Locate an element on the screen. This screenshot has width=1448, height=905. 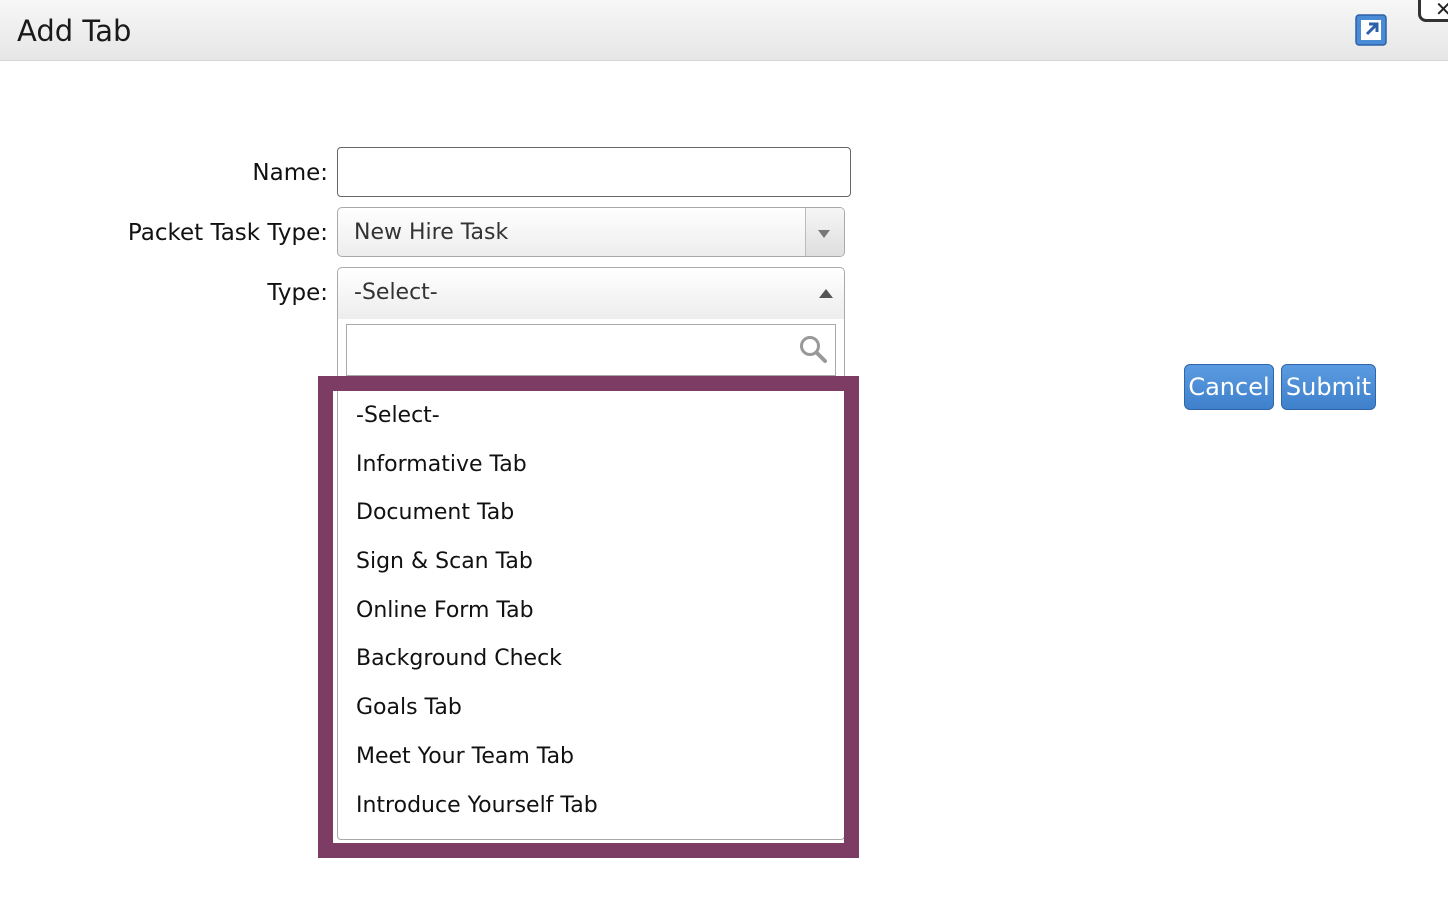
packet-task-type-label: Packet Task Type: is located at coordinates (227, 233).